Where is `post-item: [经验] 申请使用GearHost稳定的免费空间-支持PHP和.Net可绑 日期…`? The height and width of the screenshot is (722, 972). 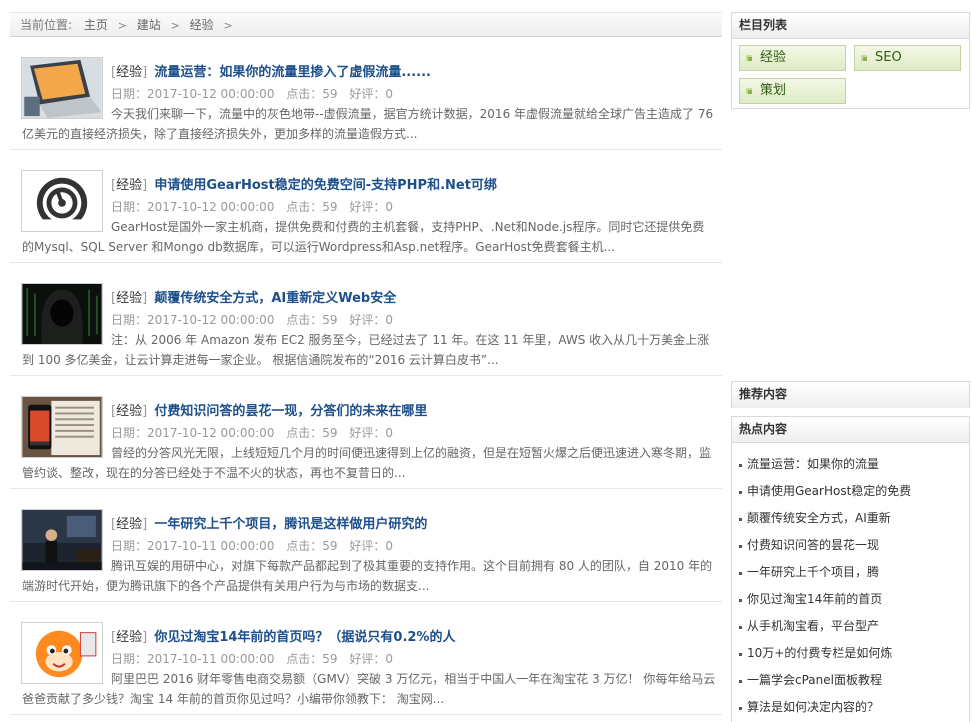
post-item: [经验] 申请使用GearHost稳定的免费空间-支持PHP和.Net可绑 日期… is located at coordinates (366, 206).